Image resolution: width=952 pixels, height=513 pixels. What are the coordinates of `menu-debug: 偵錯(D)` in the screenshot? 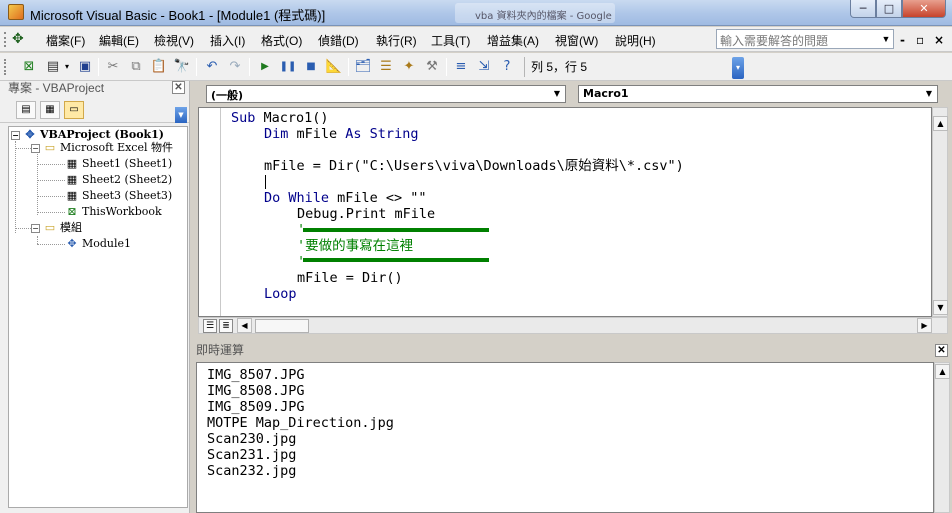 It's located at (338, 40).